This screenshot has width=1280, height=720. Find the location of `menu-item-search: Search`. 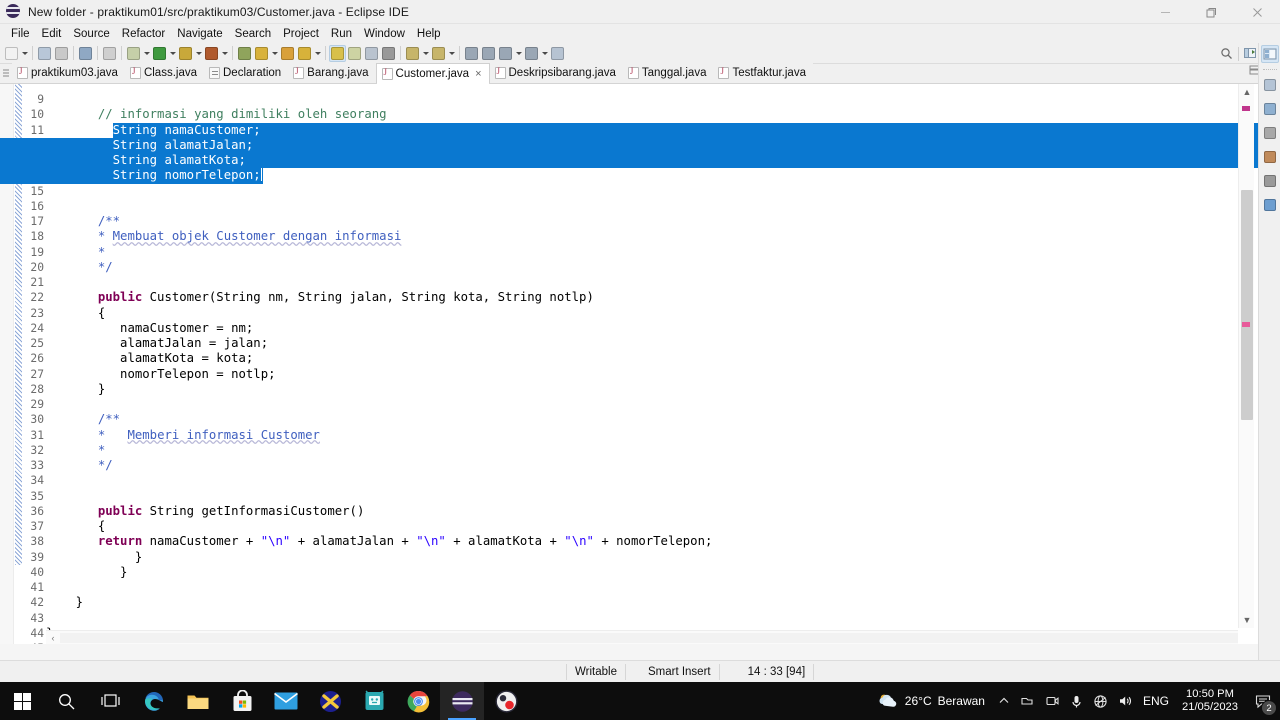

menu-item-search: Search is located at coordinates (253, 34).